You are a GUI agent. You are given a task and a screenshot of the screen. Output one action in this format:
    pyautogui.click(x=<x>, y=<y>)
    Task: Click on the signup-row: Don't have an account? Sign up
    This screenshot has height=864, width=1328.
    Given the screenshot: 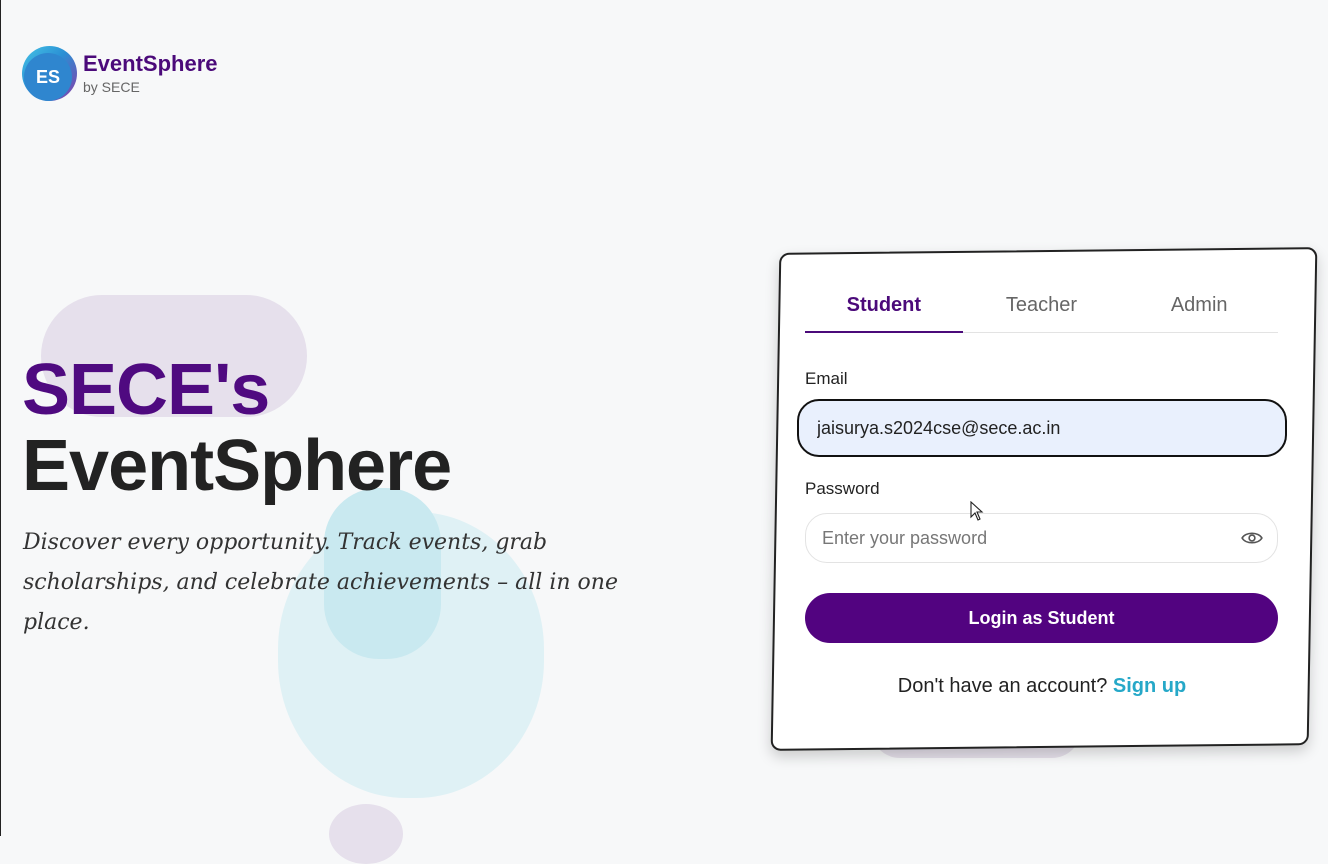 What is the action you would take?
    pyautogui.click(x=1042, y=686)
    